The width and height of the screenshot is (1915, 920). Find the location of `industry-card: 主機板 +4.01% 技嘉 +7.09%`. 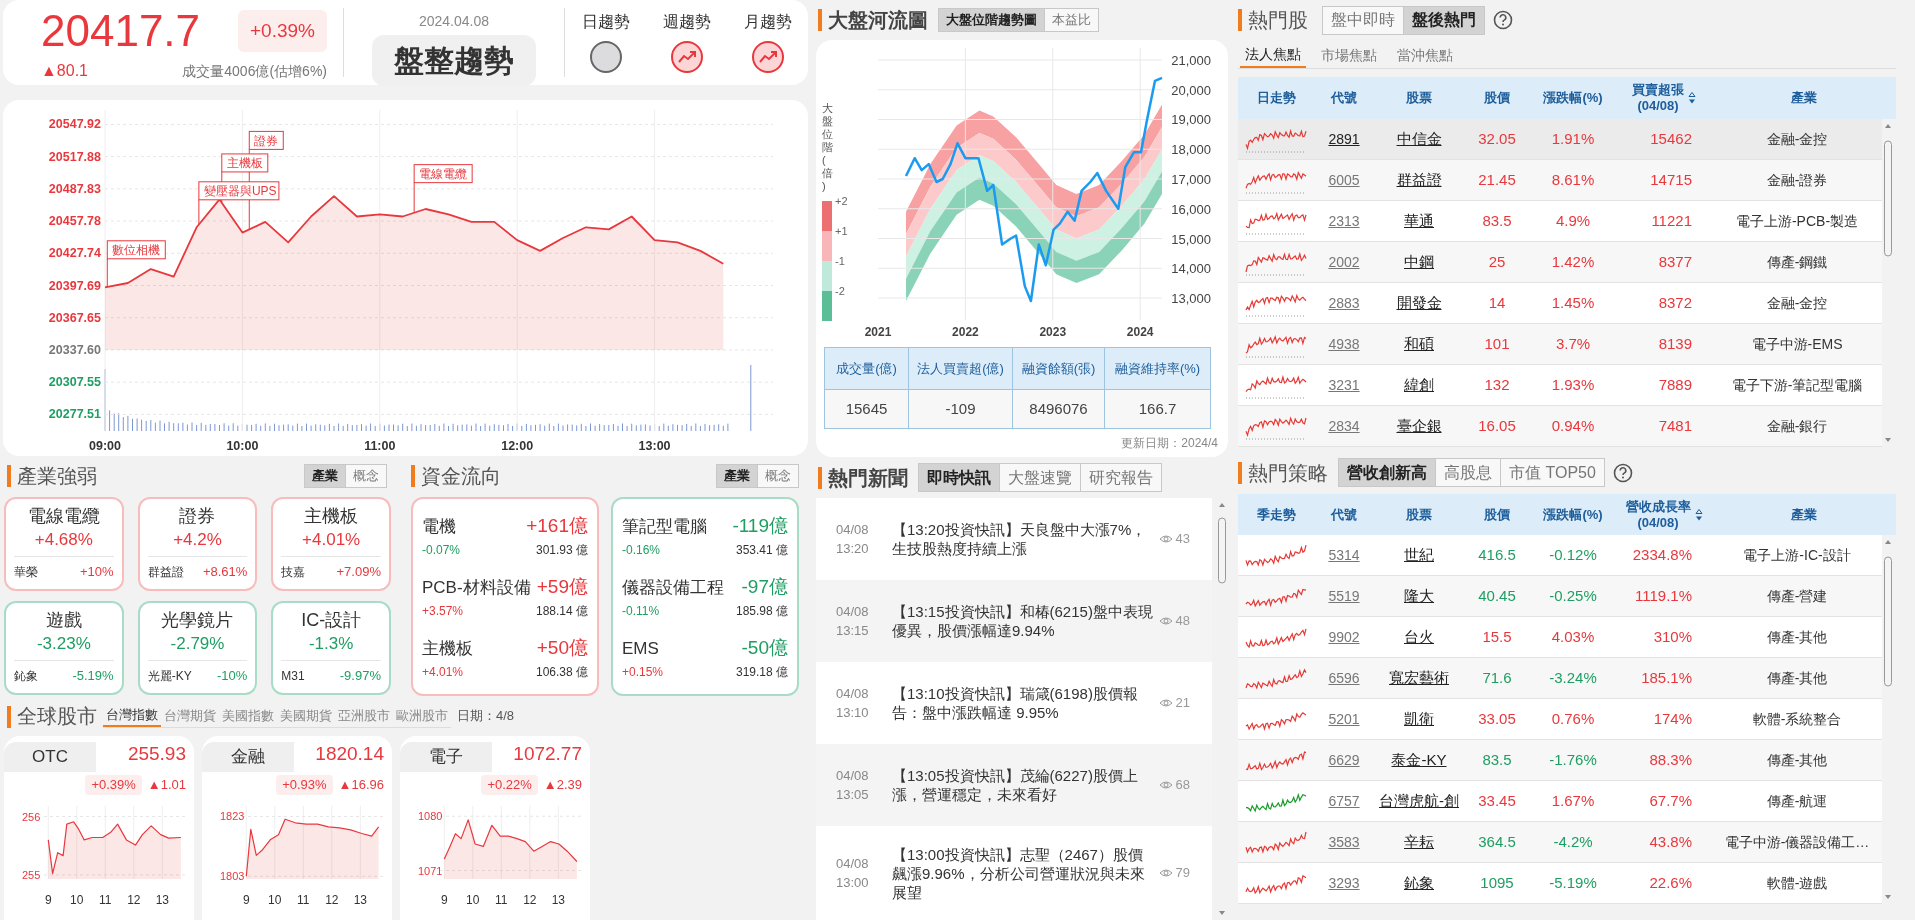

industry-card: 主機板 +4.01% 技嘉 +7.09% is located at coordinates (331, 544).